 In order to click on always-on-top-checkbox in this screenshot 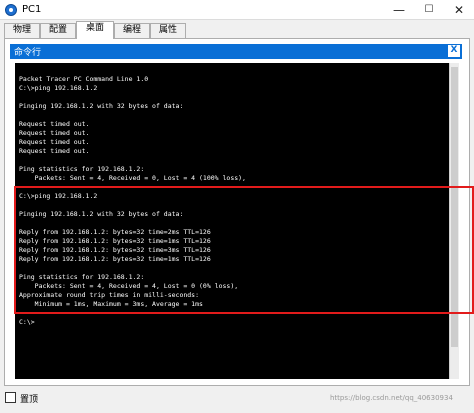, I will do `click(10, 397)`.